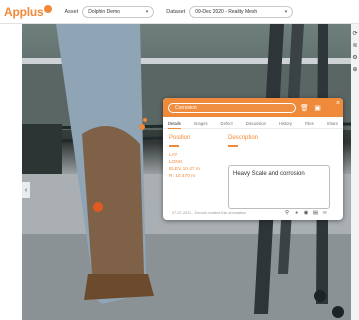 Image resolution: width=359 pixels, height=320 pixels. Describe the element at coordinates (104, 11) in the screenshot. I see `asset-value: Dolphin Demo` at that location.